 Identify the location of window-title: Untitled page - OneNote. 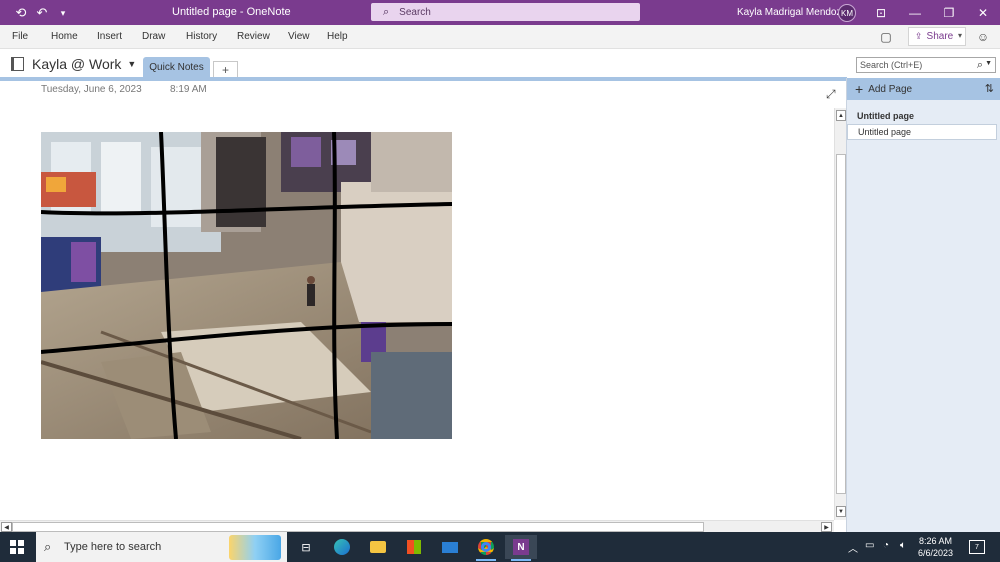
(231, 12).